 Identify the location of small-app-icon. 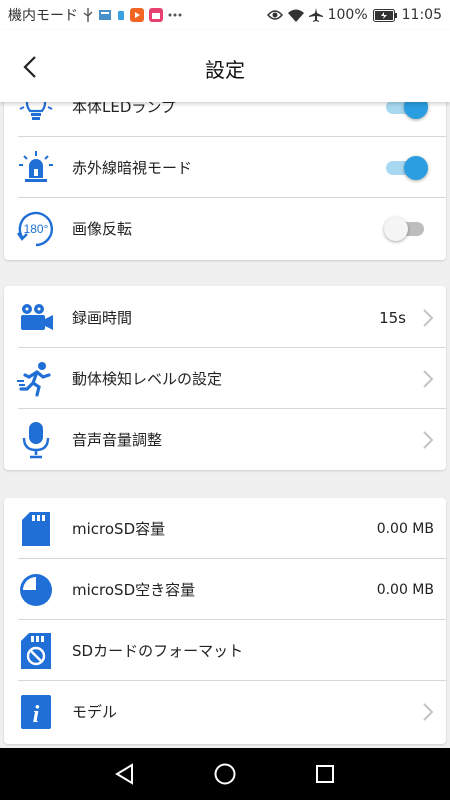
(121, 15).